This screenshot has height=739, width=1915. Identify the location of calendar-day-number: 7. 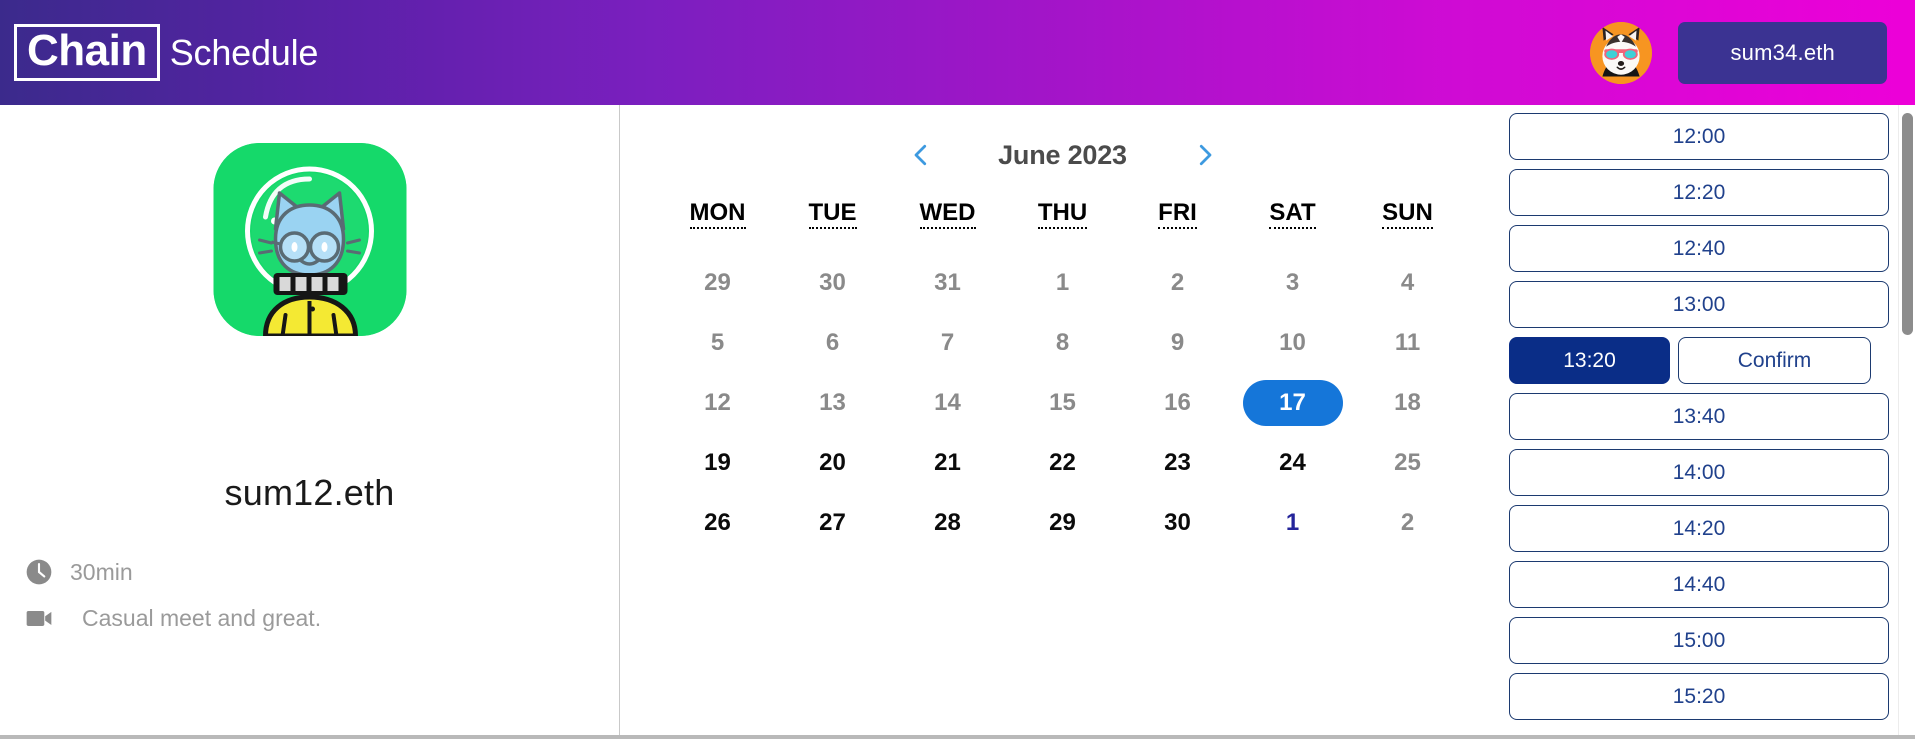
(947, 342).